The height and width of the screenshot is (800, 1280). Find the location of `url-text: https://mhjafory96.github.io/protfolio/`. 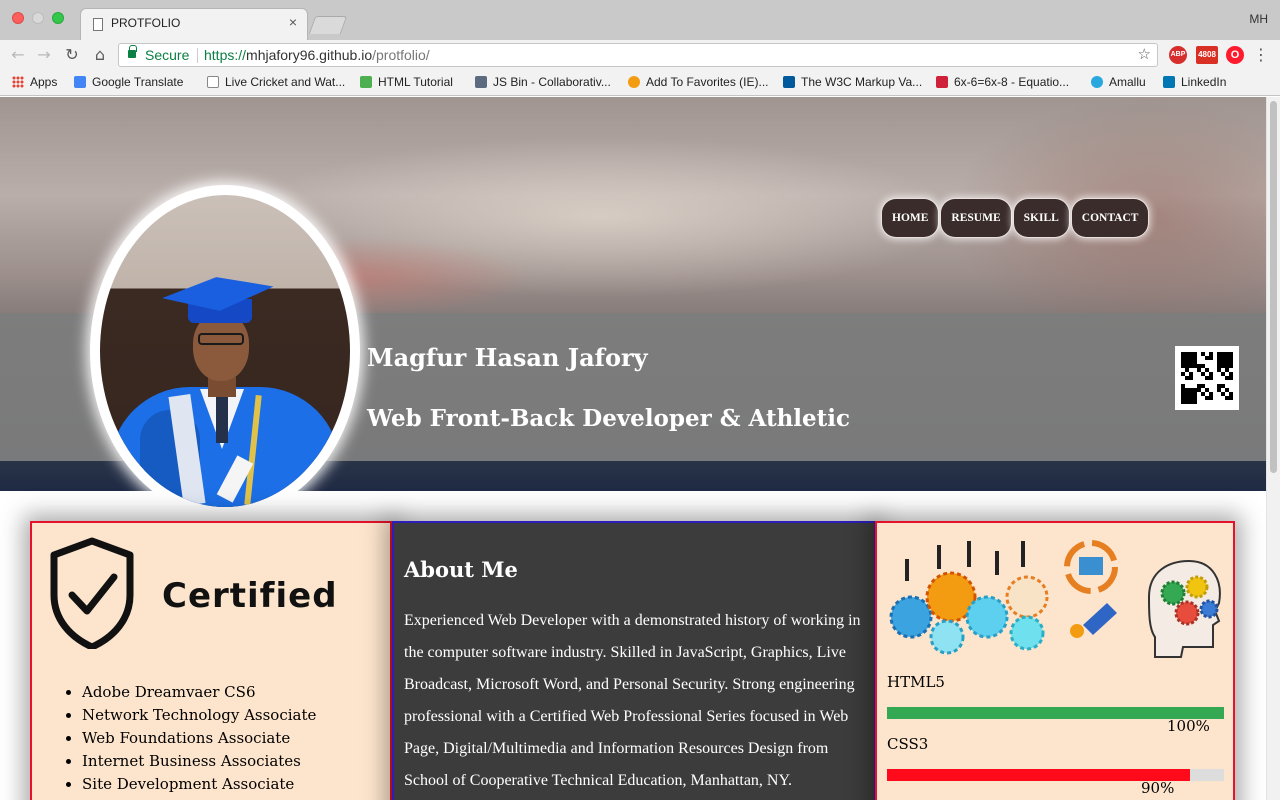

url-text: https://mhjafory96.github.io/protfolio/ is located at coordinates (317, 55).